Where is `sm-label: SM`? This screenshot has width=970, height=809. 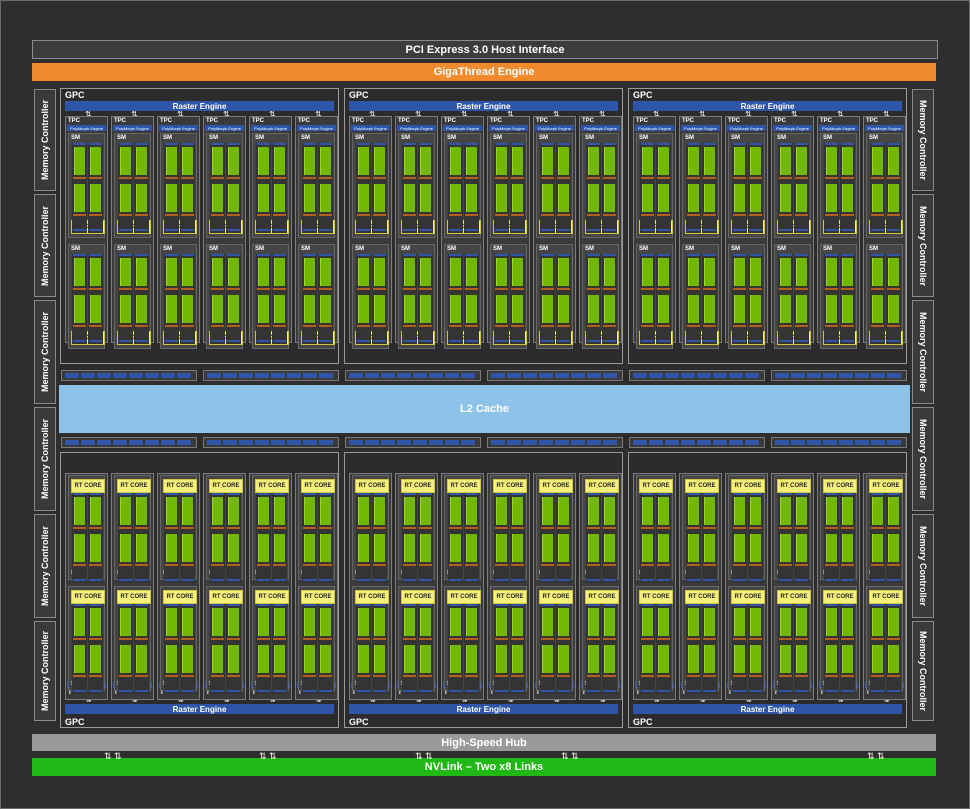 sm-label: SM is located at coordinates (405, 249).